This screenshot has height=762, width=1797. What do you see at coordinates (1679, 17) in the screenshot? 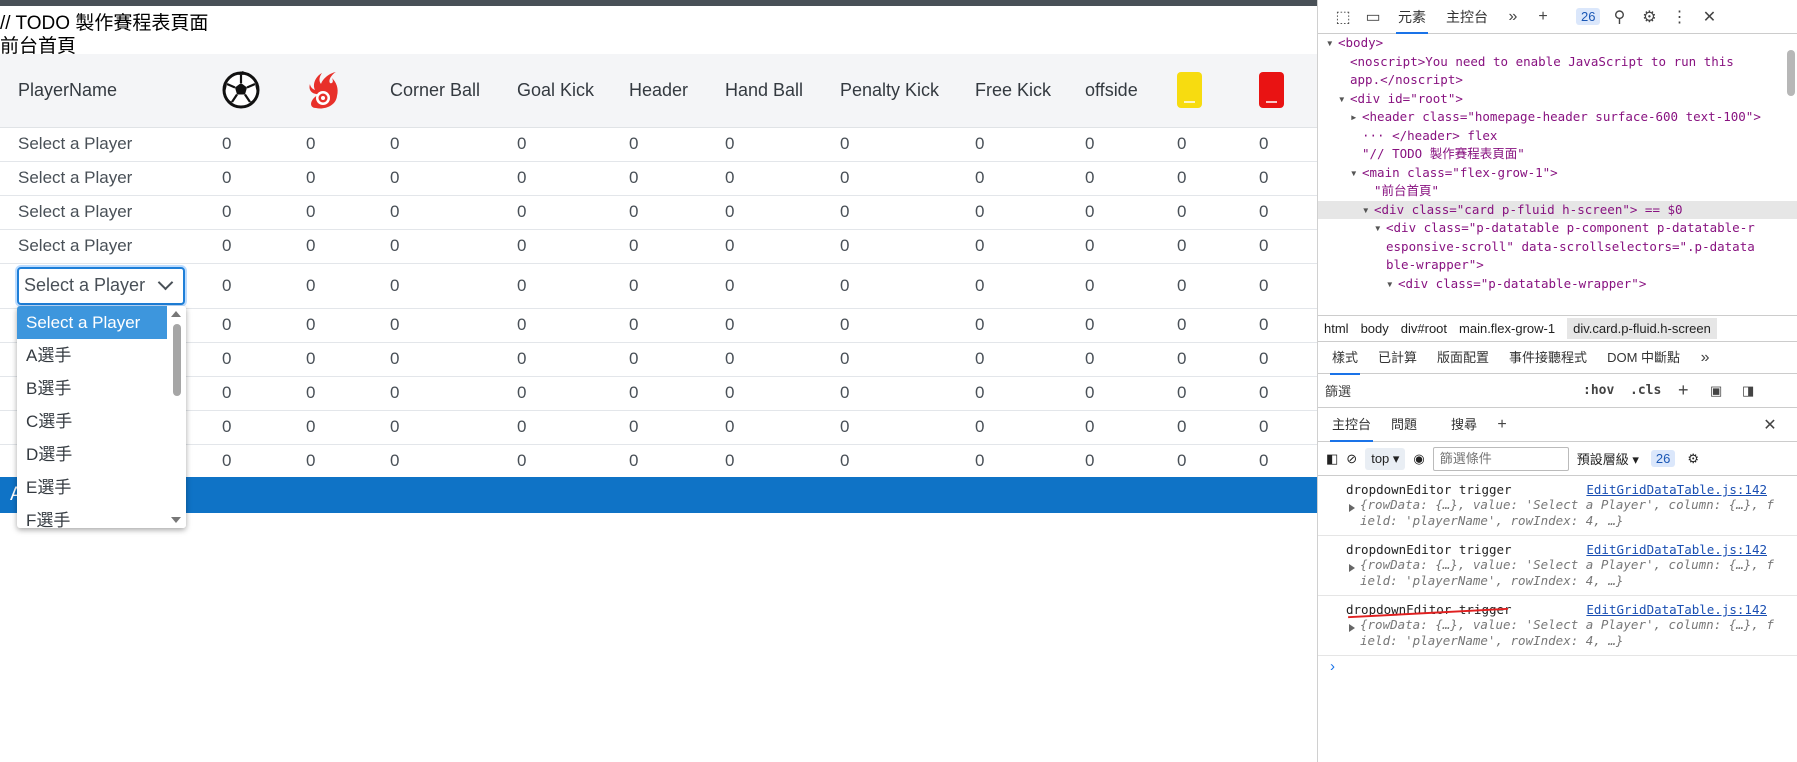
I see `more-options-icon: ⋮` at bounding box center [1679, 17].